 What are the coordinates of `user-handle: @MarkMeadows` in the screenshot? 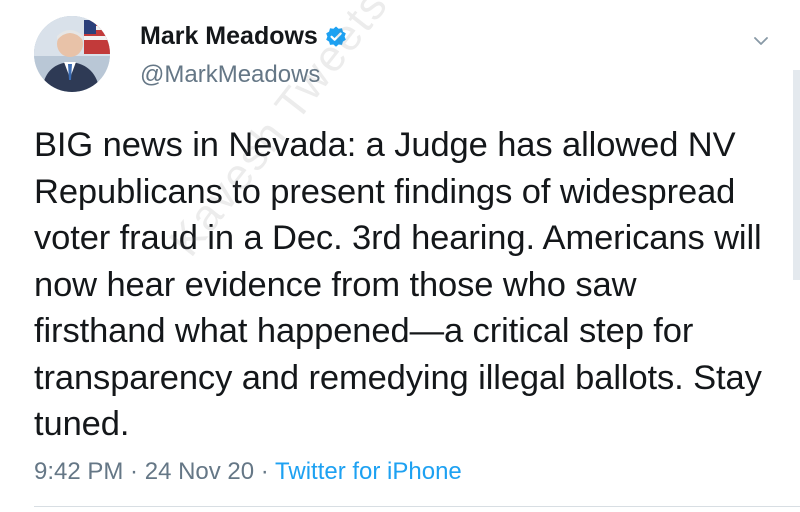 It's located at (230, 75).